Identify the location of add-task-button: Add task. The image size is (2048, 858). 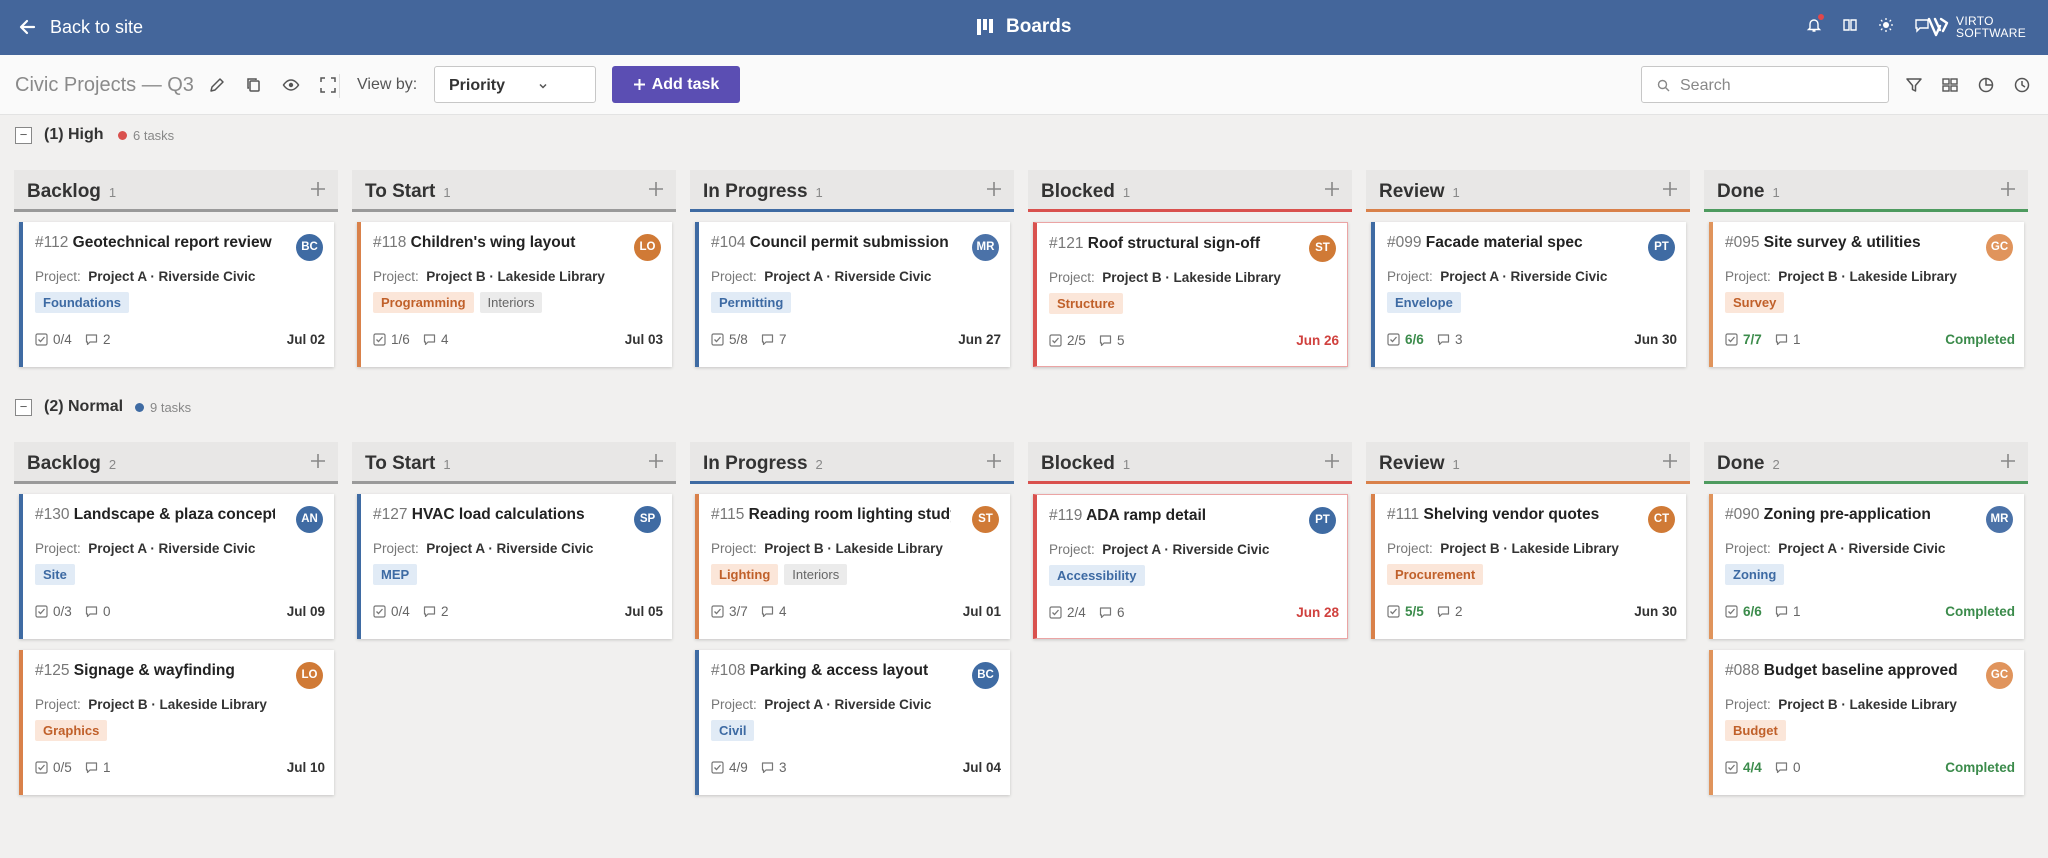
(676, 84).